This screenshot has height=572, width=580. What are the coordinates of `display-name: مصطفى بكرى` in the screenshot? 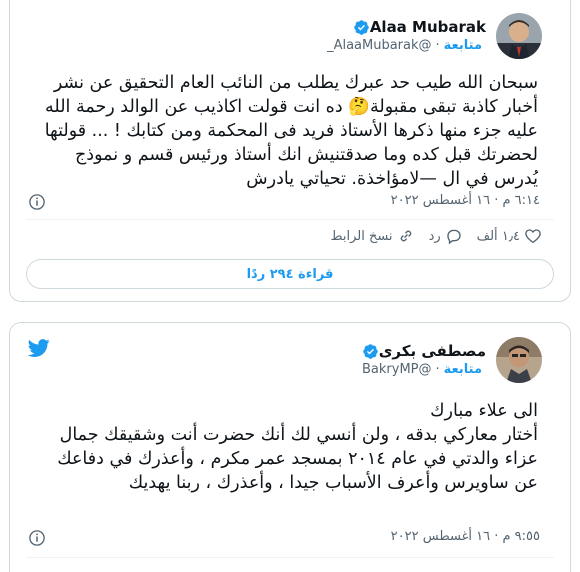 It's located at (432, 351).